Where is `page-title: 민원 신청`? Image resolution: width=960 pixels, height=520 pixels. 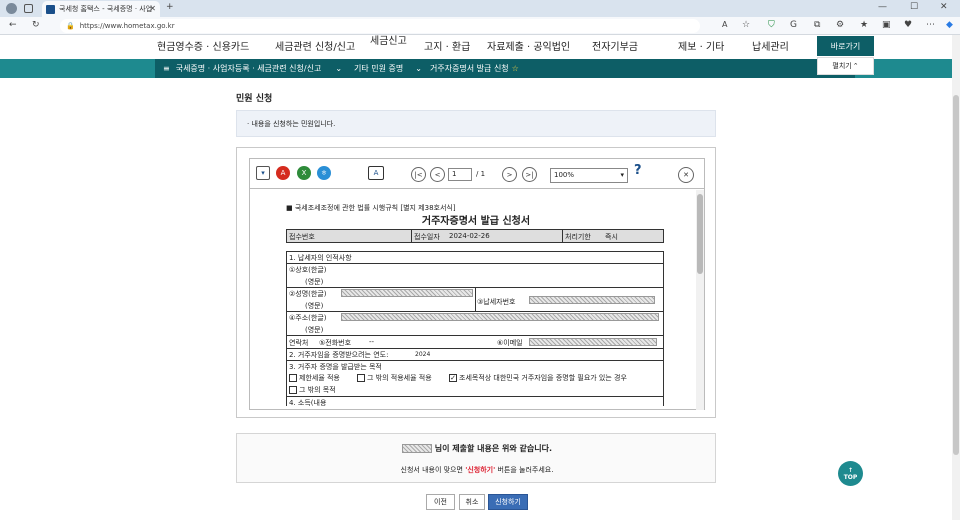 page-title: 민원 신청 is located at coordinates (254, 99).